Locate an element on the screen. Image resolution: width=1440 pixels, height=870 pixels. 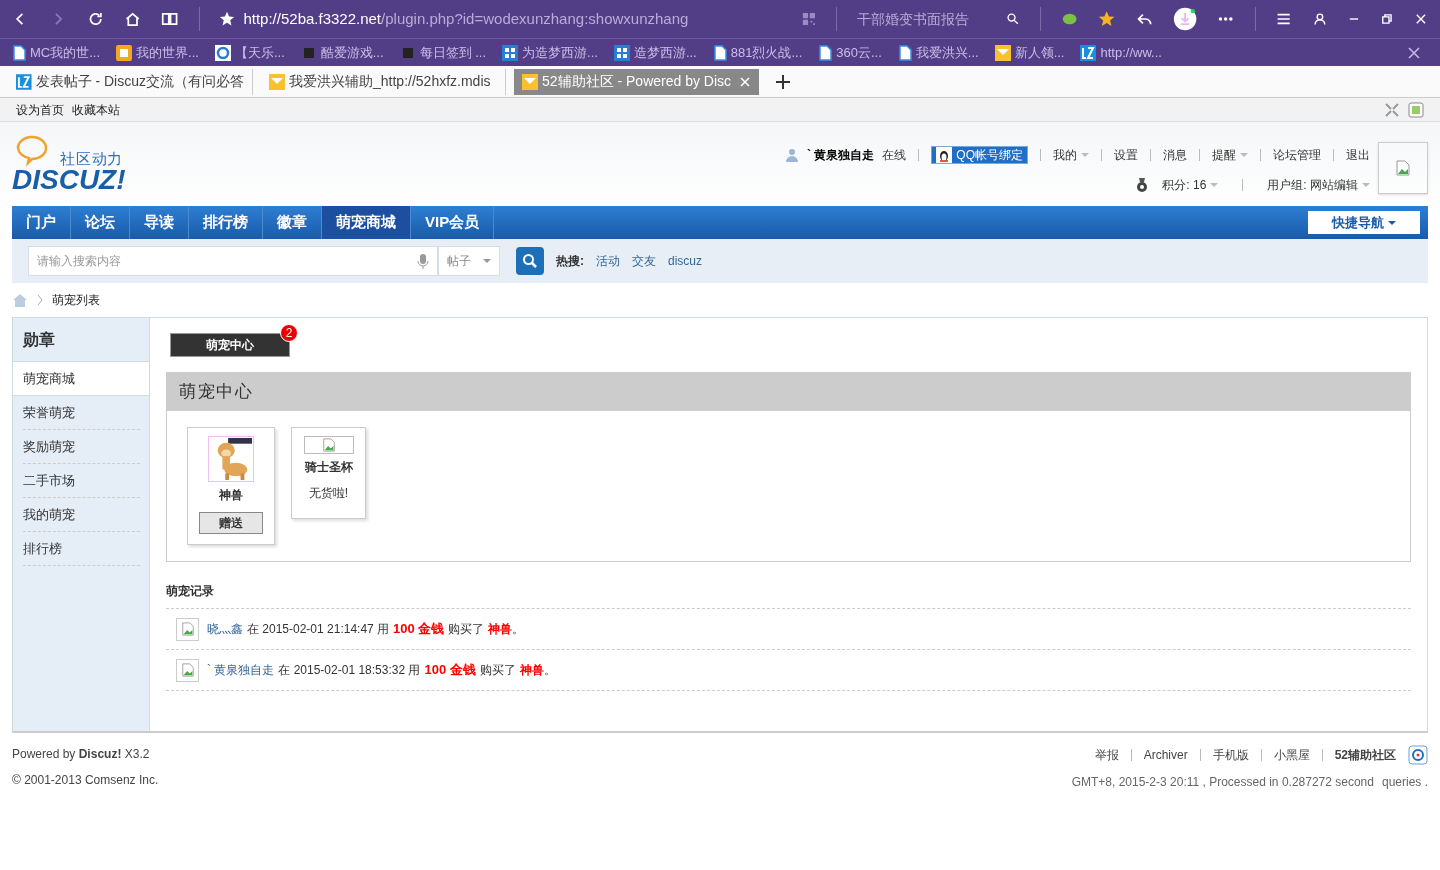
browser-tab: 发表帖子 - Discuz交流（有问必答 is located at coordinates (130, 81).